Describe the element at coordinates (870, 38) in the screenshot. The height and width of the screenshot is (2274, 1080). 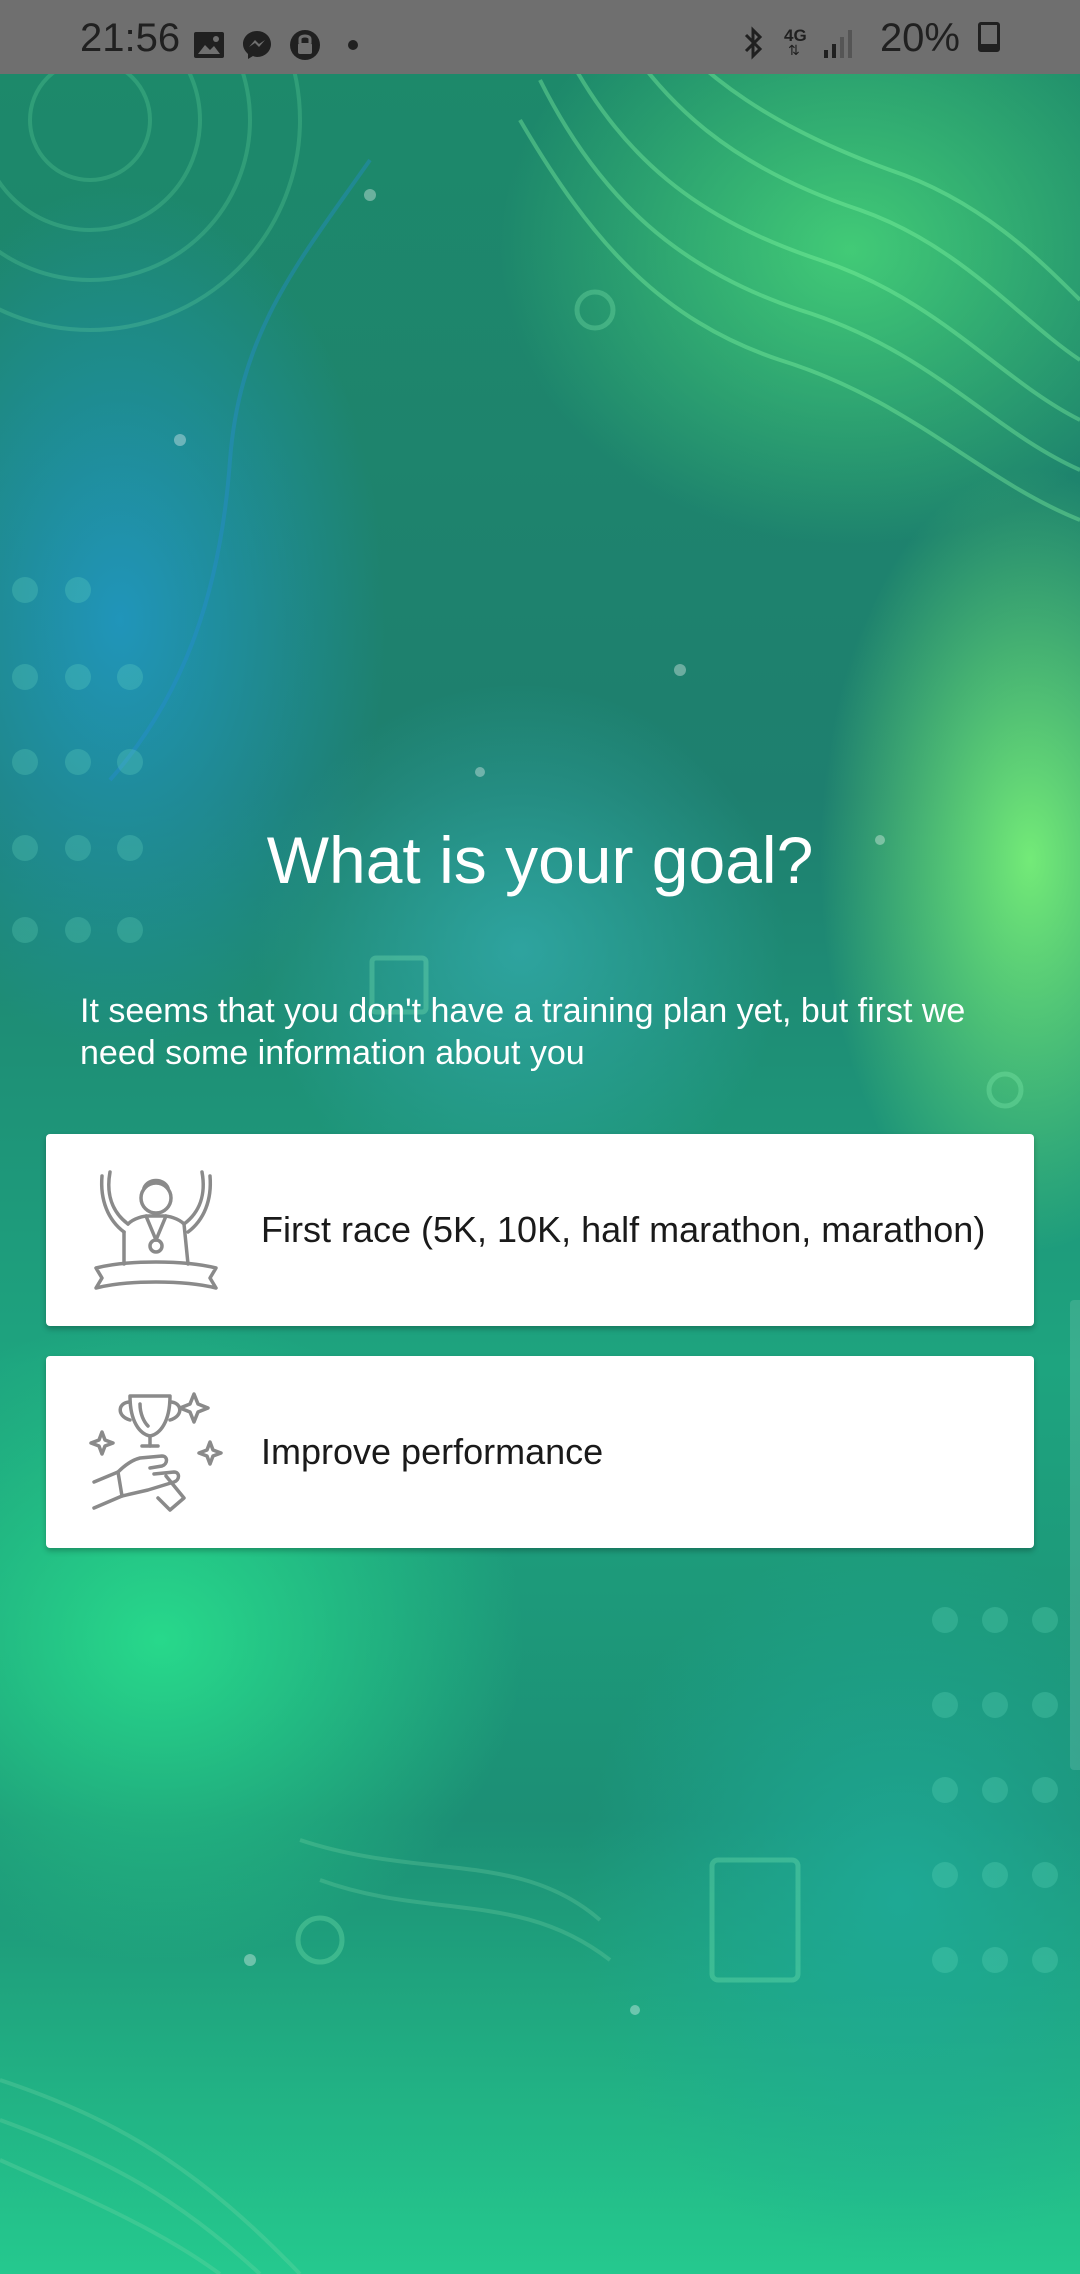
I see `system-icons: 4G ⇅ 20%` at that location.